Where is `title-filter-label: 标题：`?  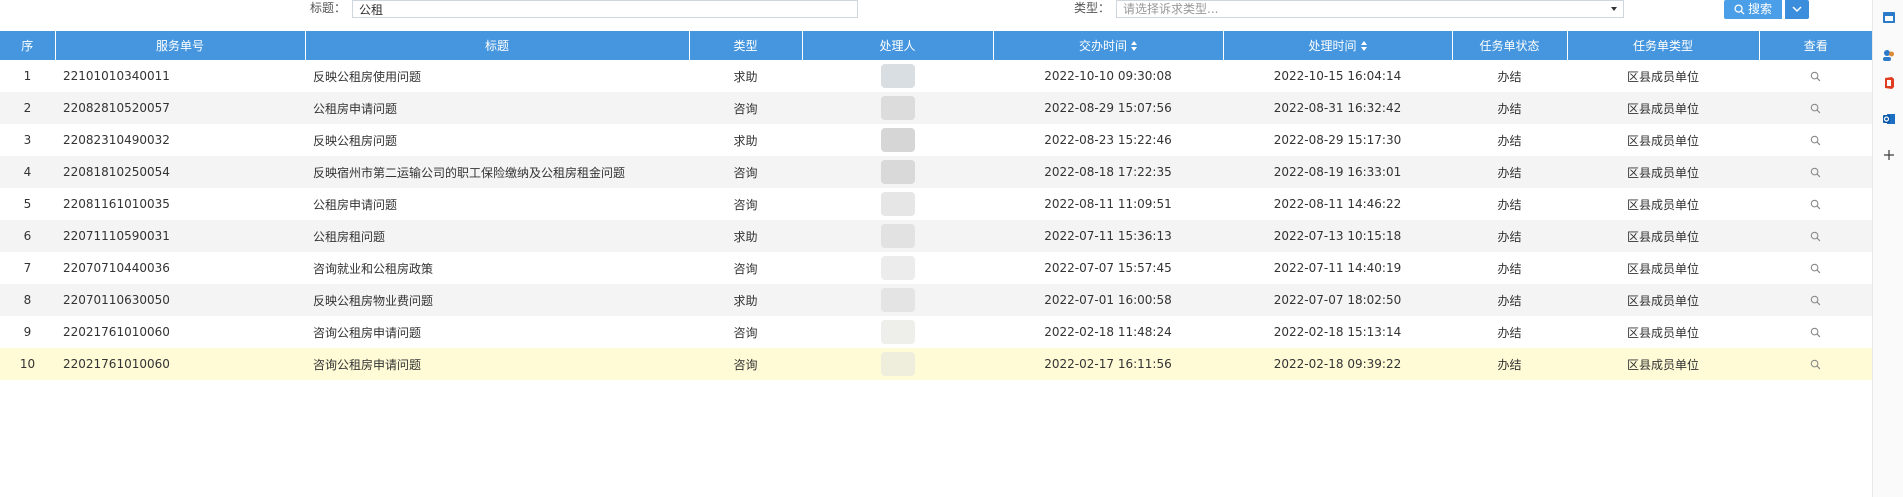 title-filter-label: 标题： is located at coordinates (328, 8).